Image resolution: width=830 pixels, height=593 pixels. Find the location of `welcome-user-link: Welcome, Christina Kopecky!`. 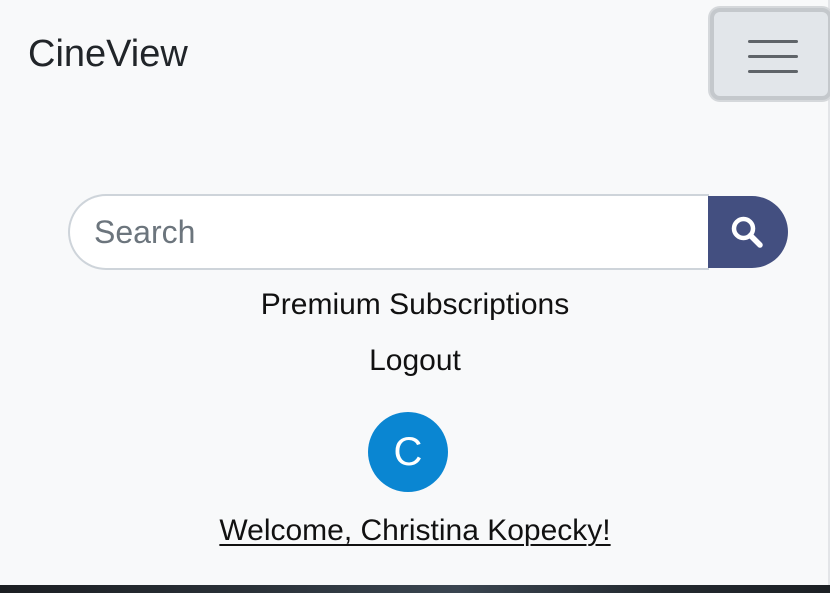

welcome-user-link: Welcome, Christina Kopecky! is located at coordinates (415, 531).